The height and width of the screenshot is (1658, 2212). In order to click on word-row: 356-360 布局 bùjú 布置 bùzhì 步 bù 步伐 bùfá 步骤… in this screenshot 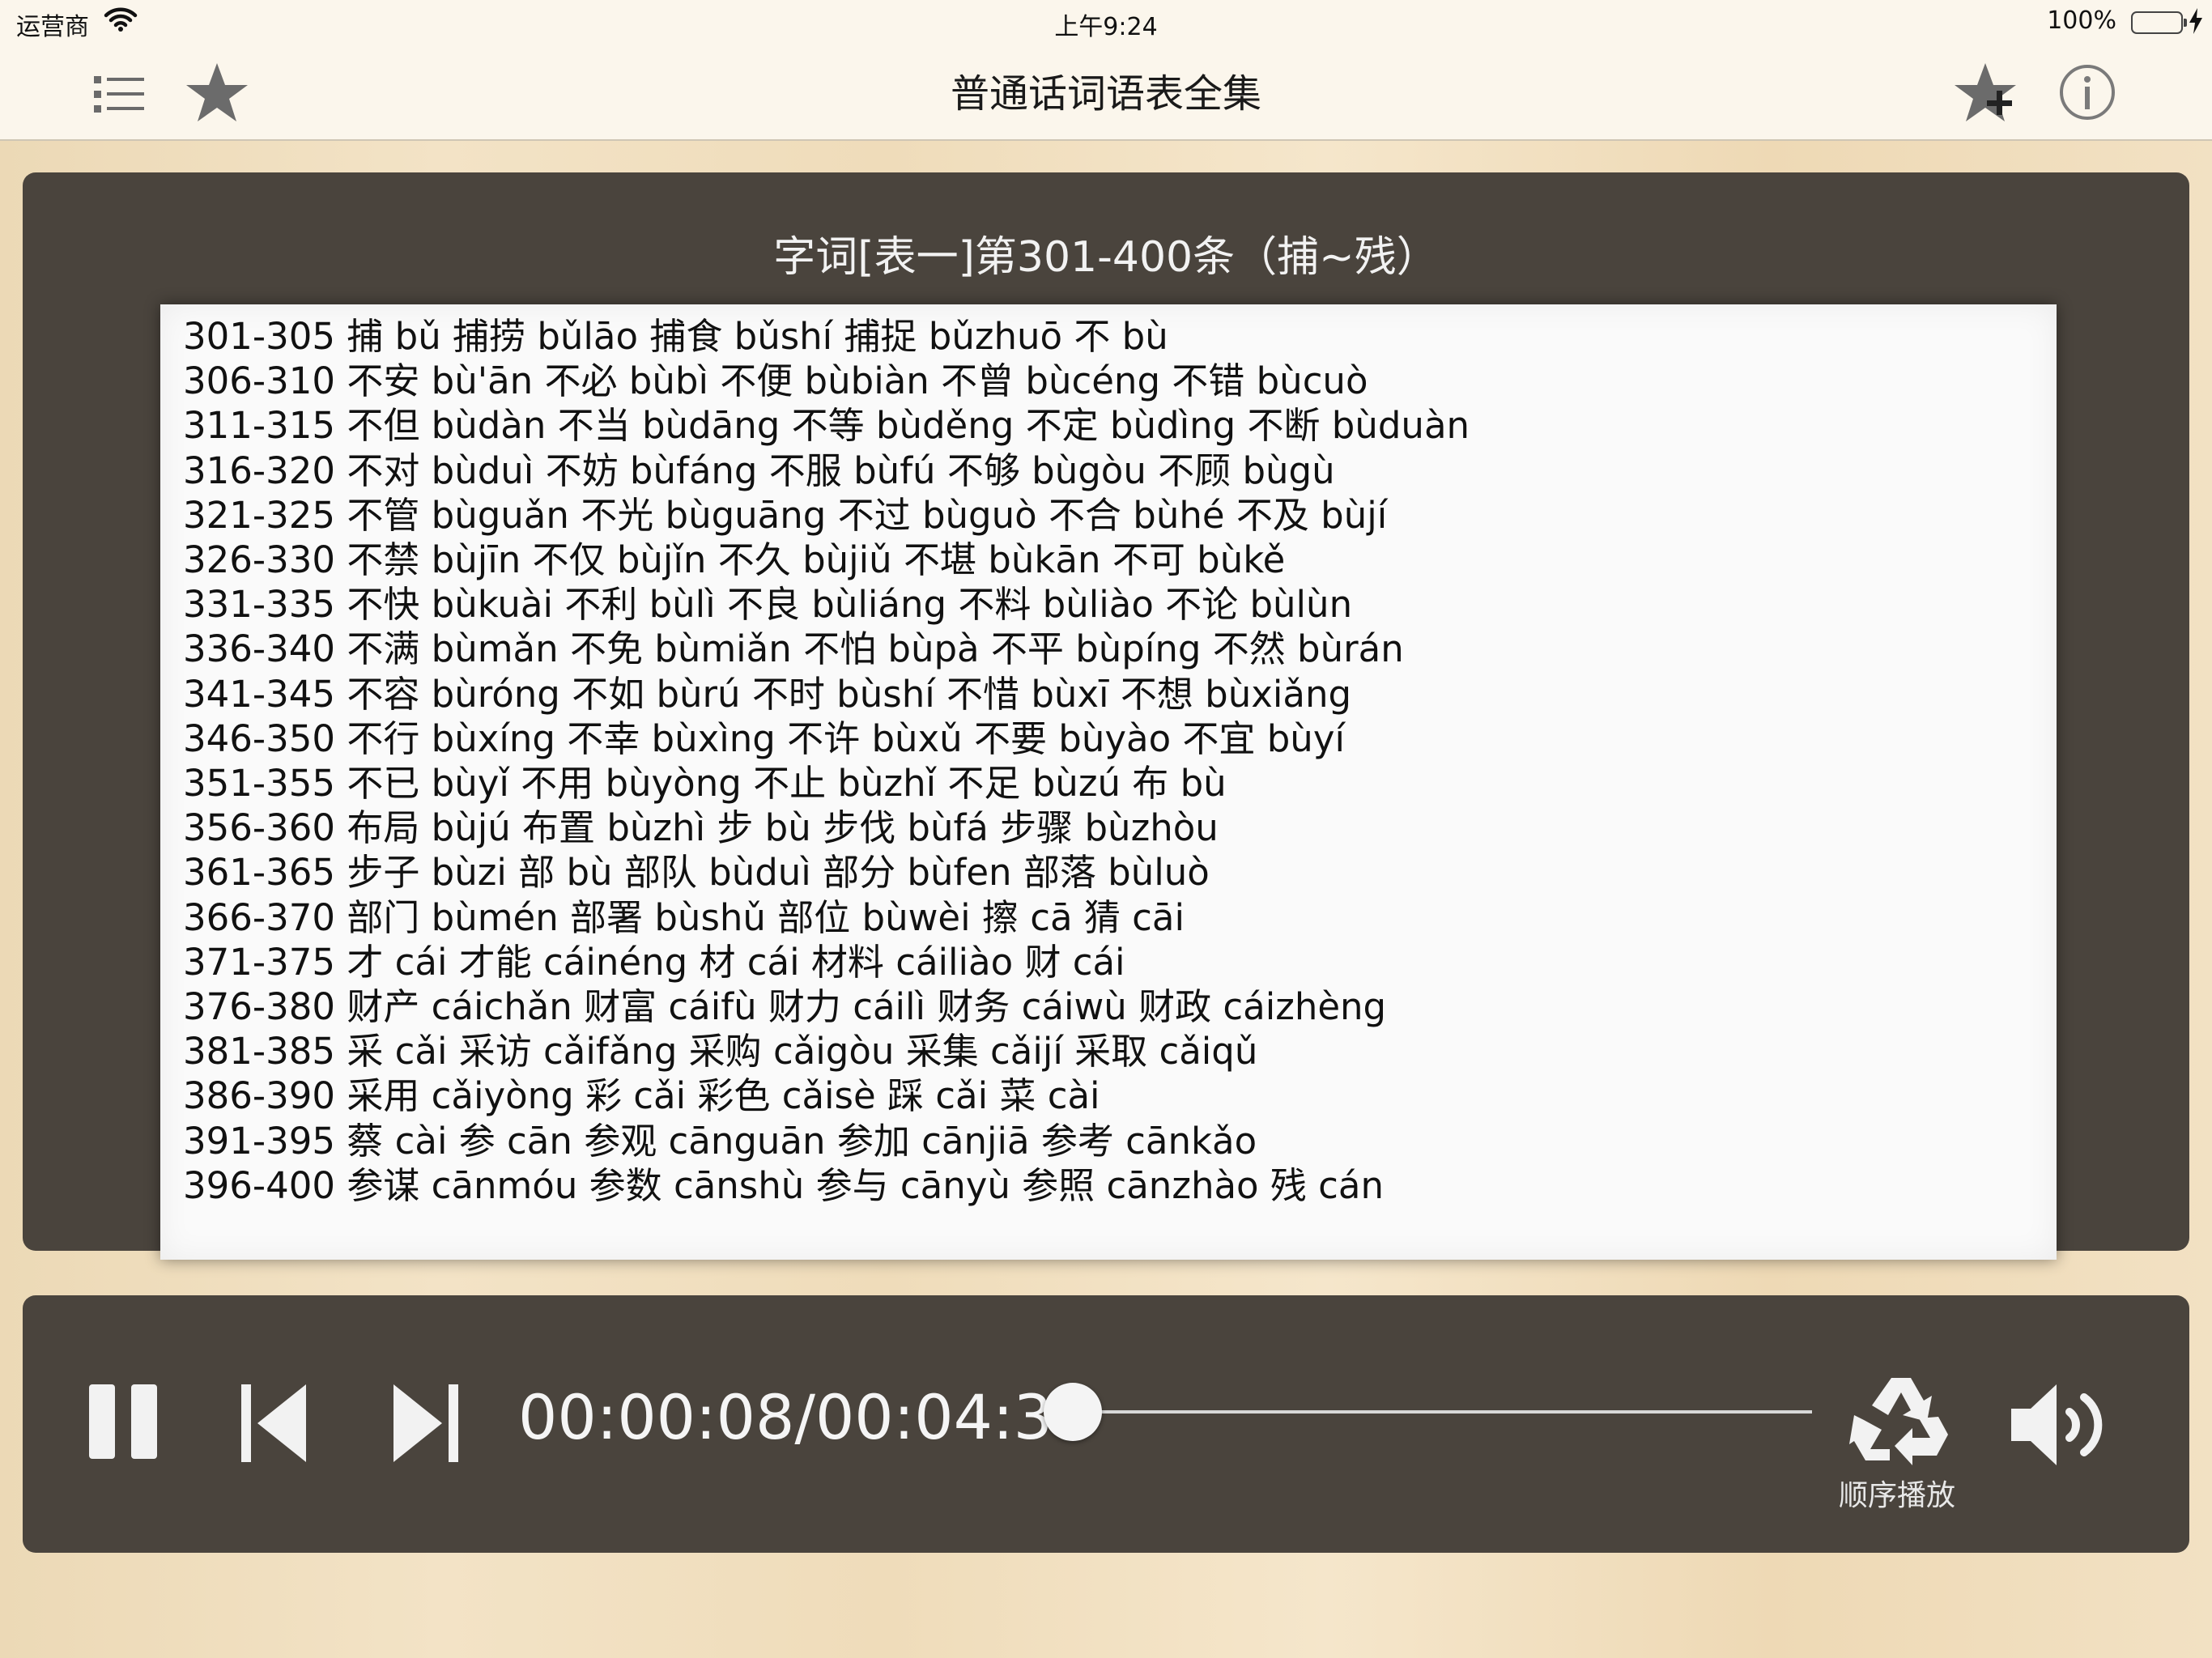, I will do `click(701, 828)`.